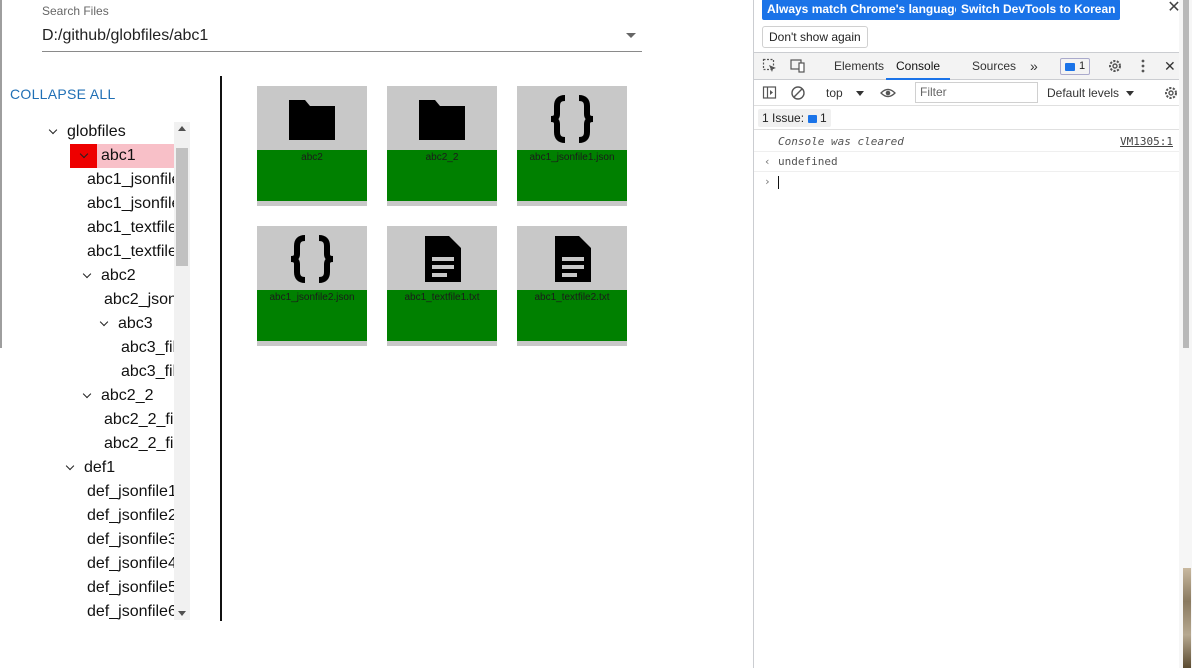 This screenshot has width=1192, height=668. I want to click on tab-sources: Sources, so click(994, 66).